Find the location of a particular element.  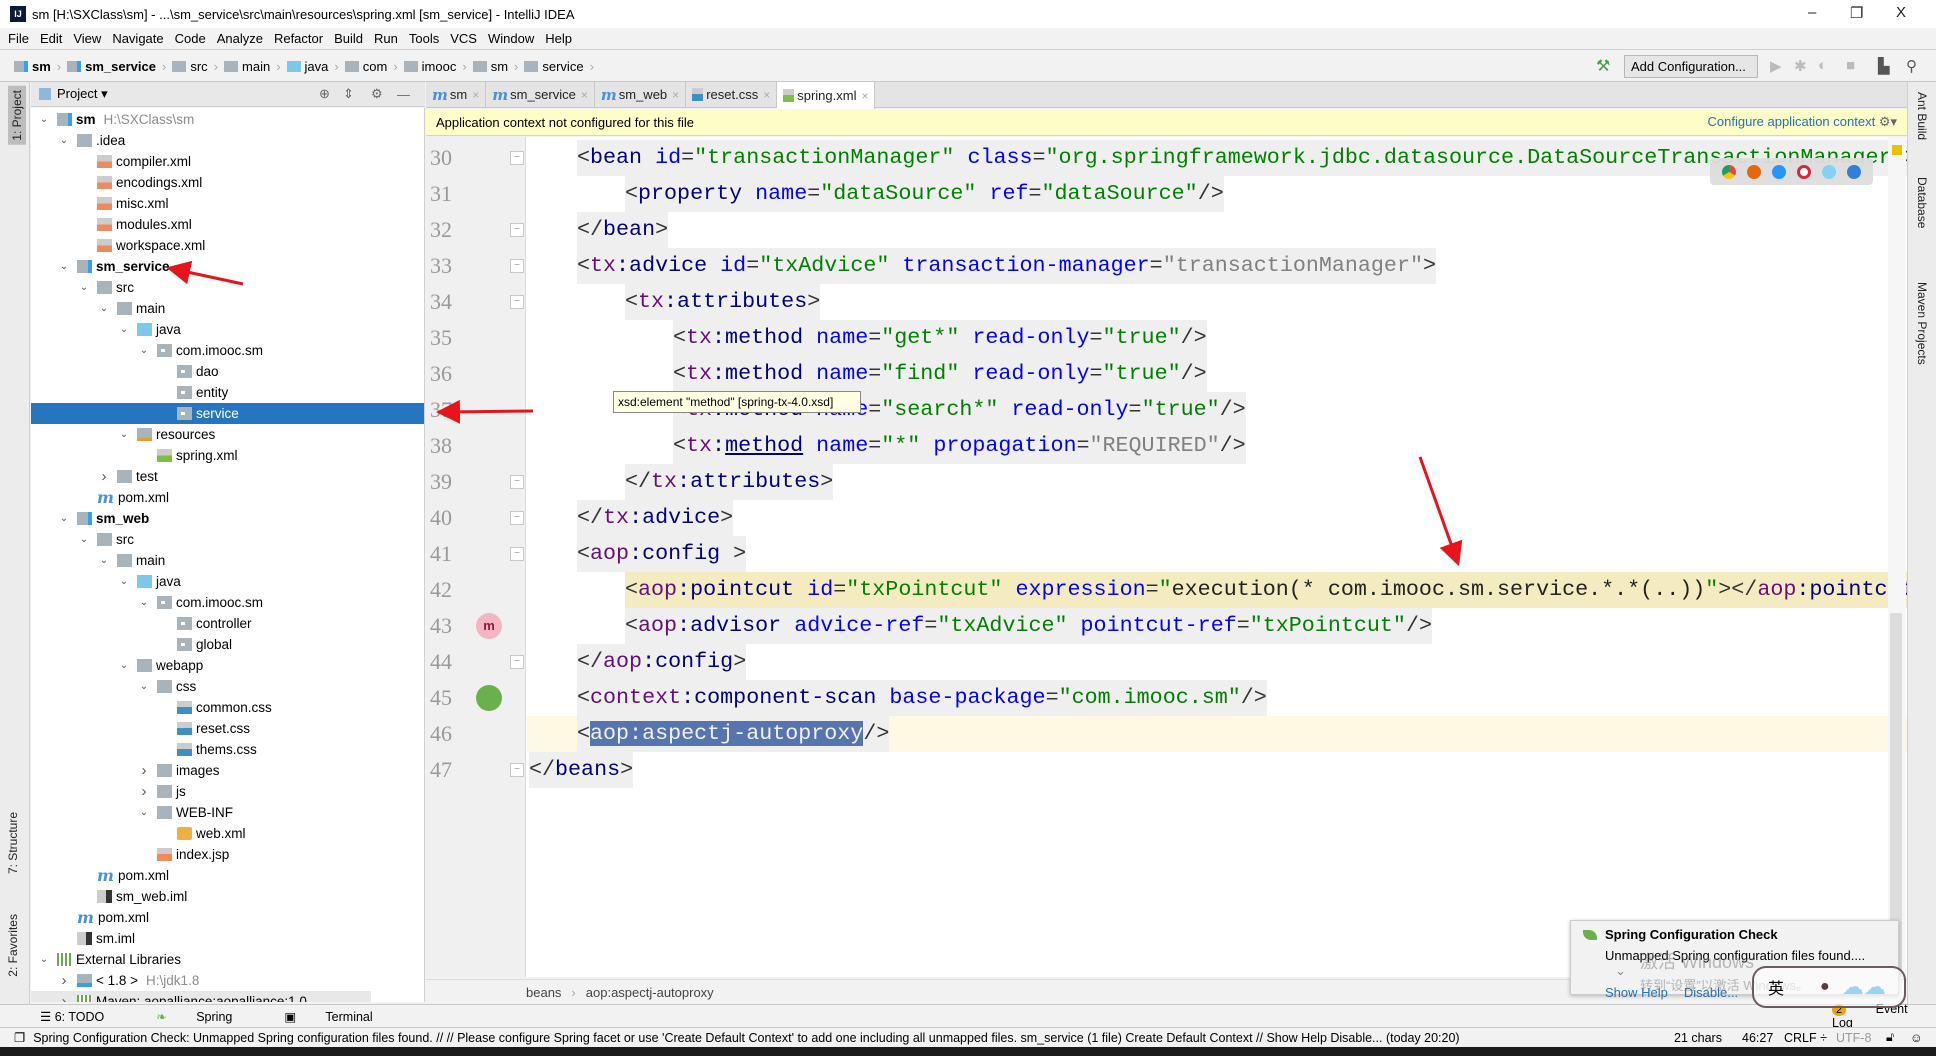

breadcrumb-service: service › is located at coordinates (559, 66).